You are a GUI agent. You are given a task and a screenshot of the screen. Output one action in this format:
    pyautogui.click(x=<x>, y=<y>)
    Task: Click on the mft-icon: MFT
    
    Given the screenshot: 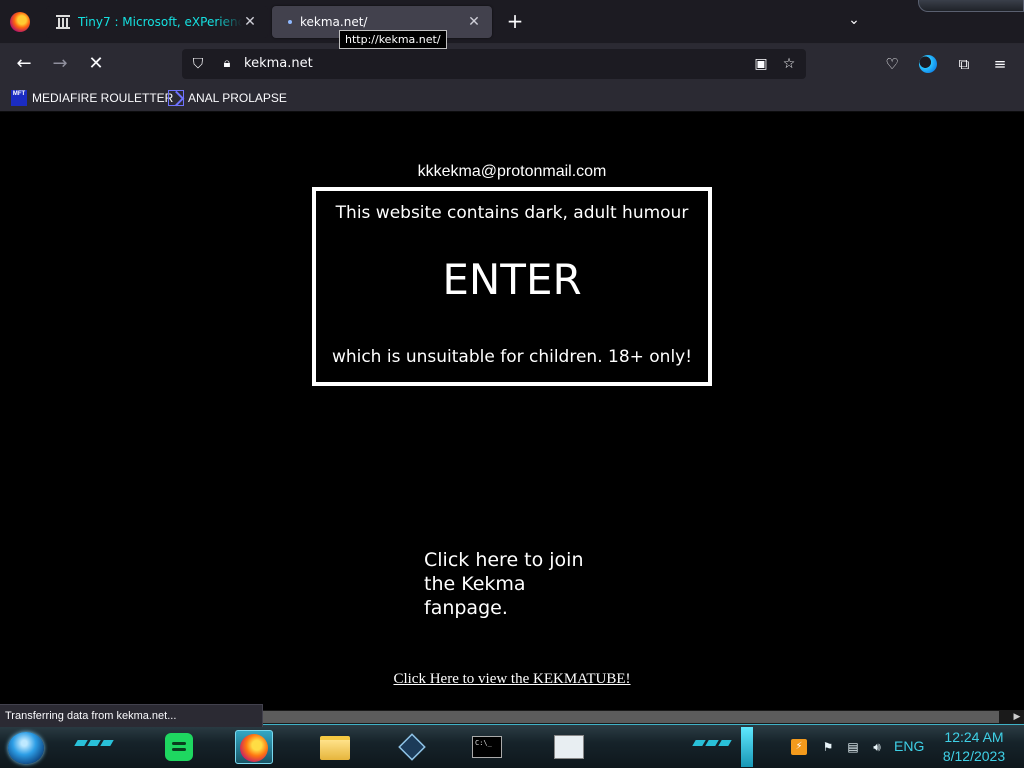 What is the action you would take?
    pyautogui.click(x=19, y=98)
    